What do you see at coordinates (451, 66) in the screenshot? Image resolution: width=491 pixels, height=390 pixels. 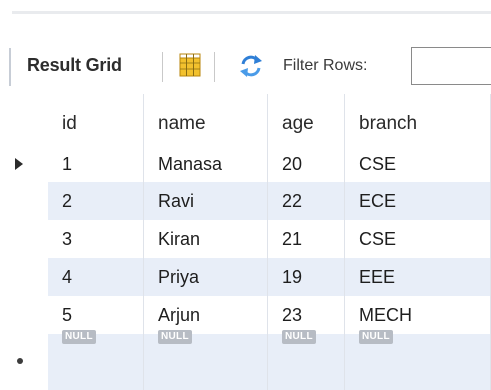 I see `filter-rows-input` at bounding box center [451, 66].